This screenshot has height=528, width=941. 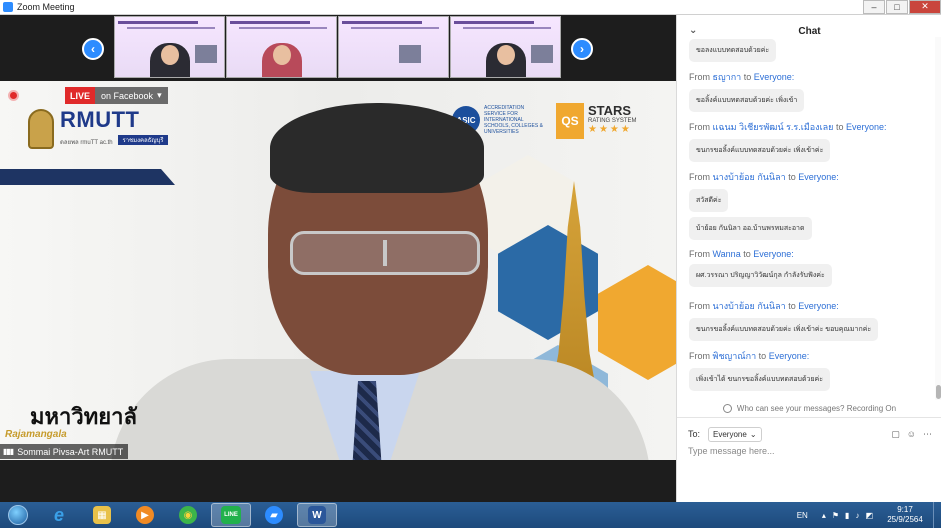 What do you see at coordinates (816, 408) in the screenshot?
I see `privacy-text: Who can see your messages? Recording On` at bounding box center [816, 408].